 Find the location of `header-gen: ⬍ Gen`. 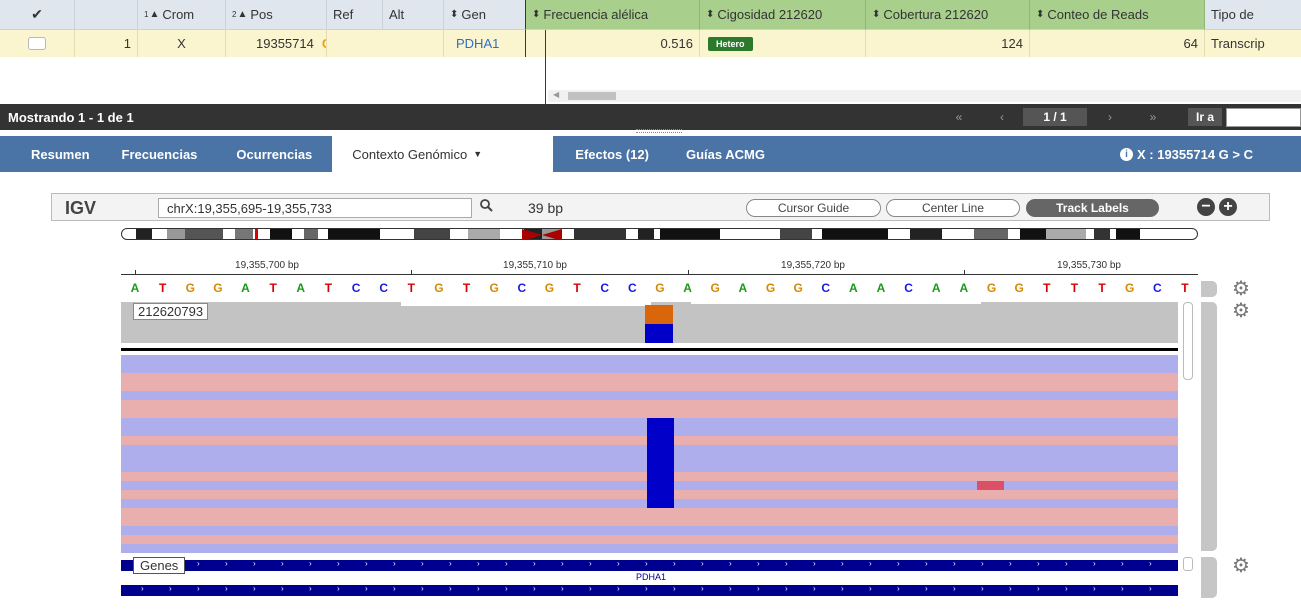

header-gen: ⬍ Gen is located at coordinates (485, 15).